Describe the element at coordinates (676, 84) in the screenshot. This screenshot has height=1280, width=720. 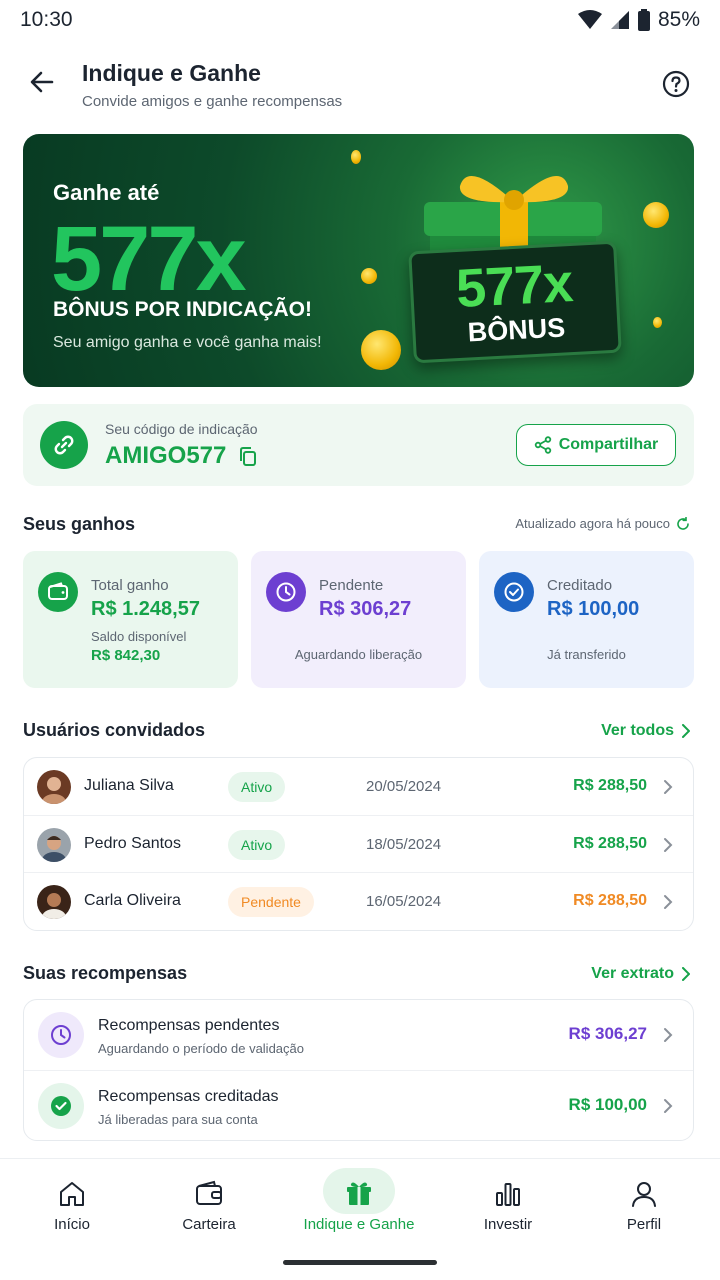
I see `help-circle-icon` at that location.